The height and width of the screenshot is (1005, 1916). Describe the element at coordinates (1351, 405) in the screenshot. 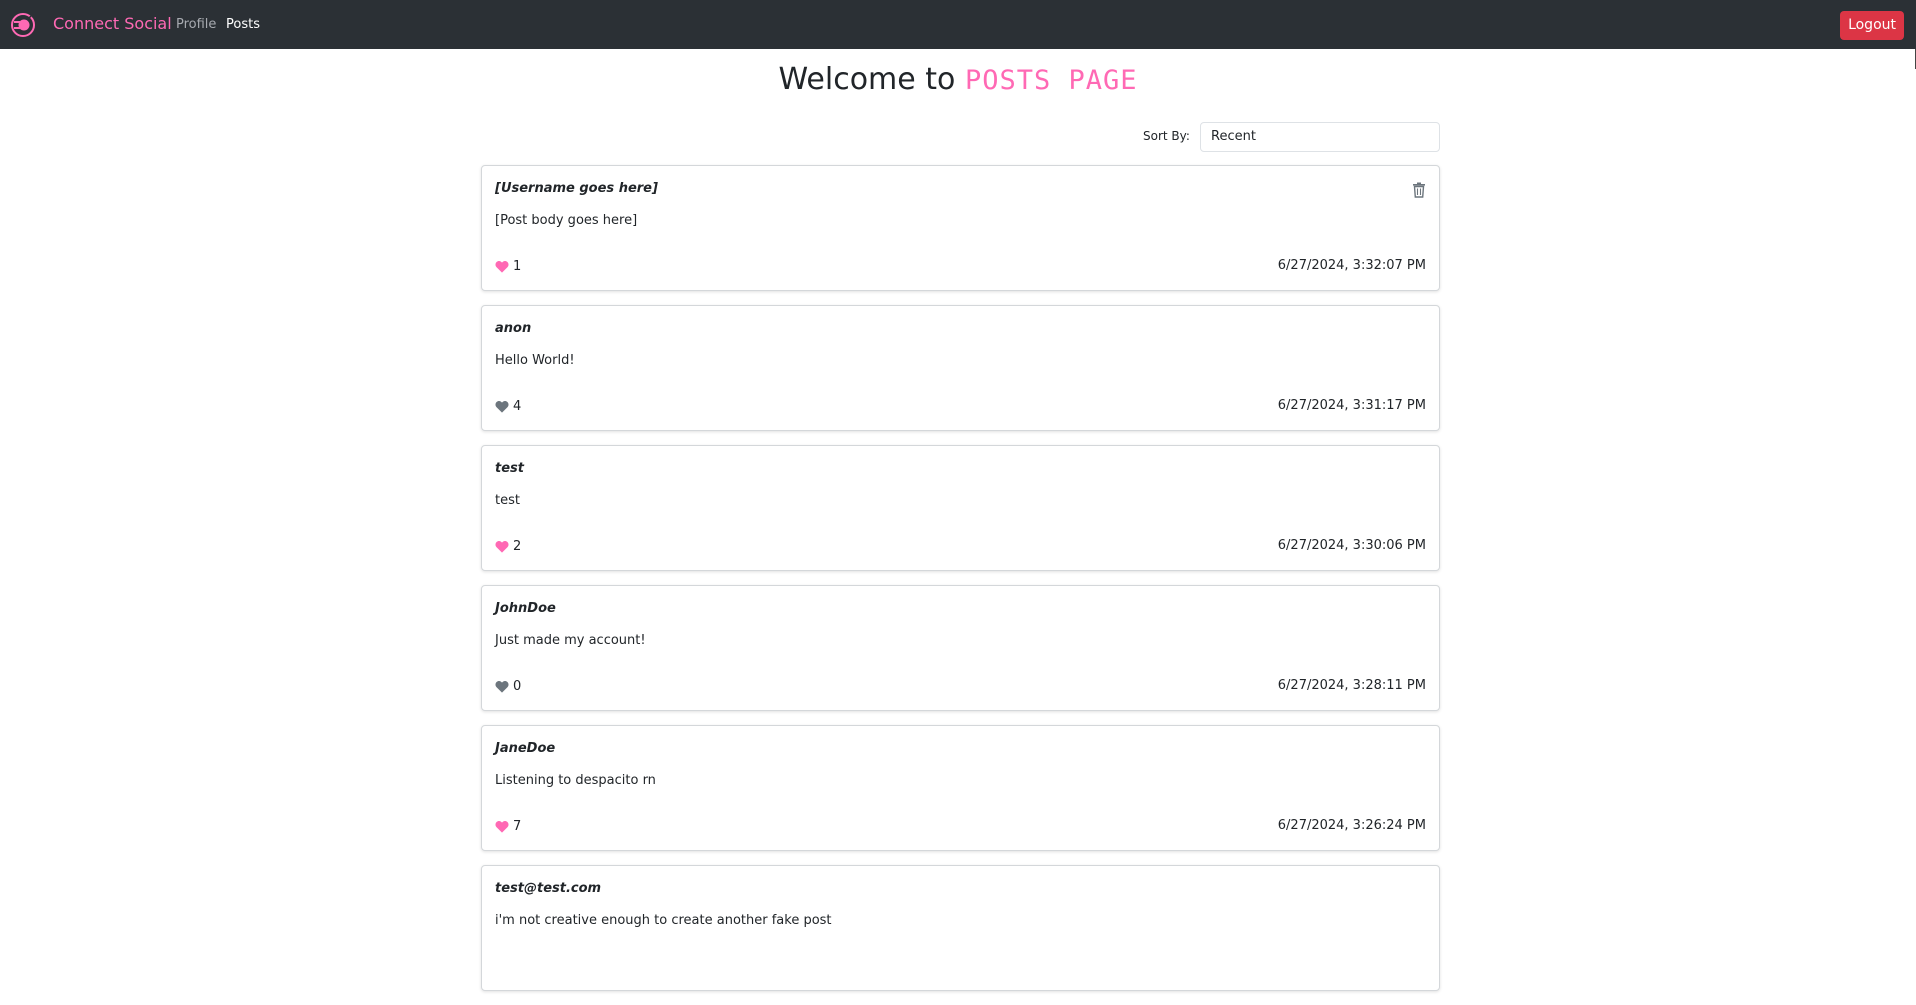

I see `post-timestamp: 6/27/2024, 3:31:17 PM` at that location.